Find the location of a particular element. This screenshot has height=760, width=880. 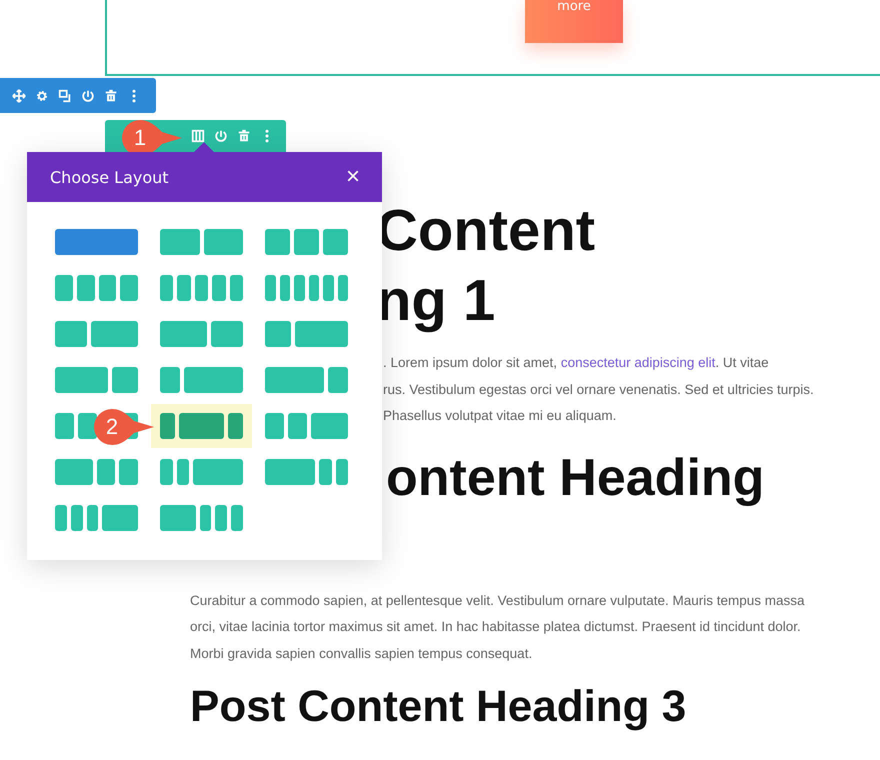

duplicate-icon is located at coordinates (65, 95).